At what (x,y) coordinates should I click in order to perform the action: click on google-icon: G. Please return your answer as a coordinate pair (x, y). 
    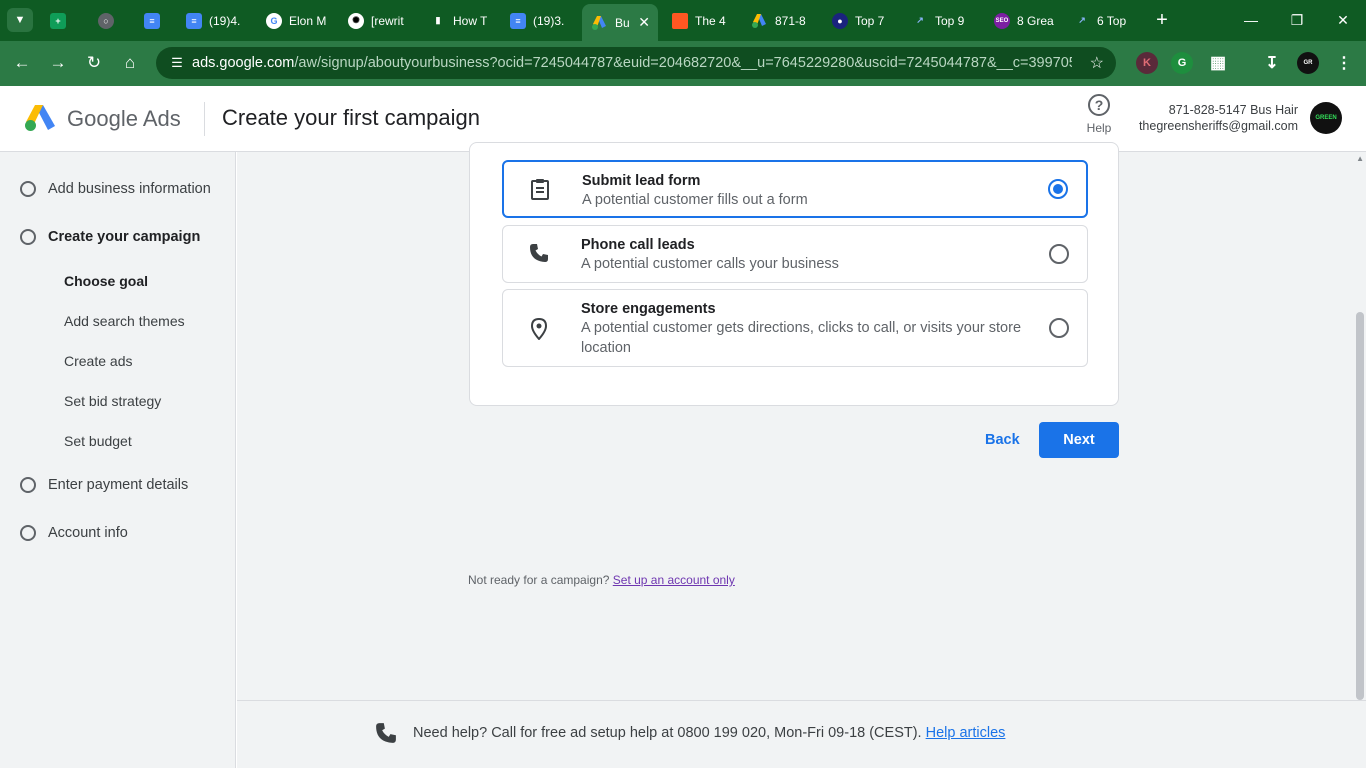
    Looking at the image, I should click on (274, 20).